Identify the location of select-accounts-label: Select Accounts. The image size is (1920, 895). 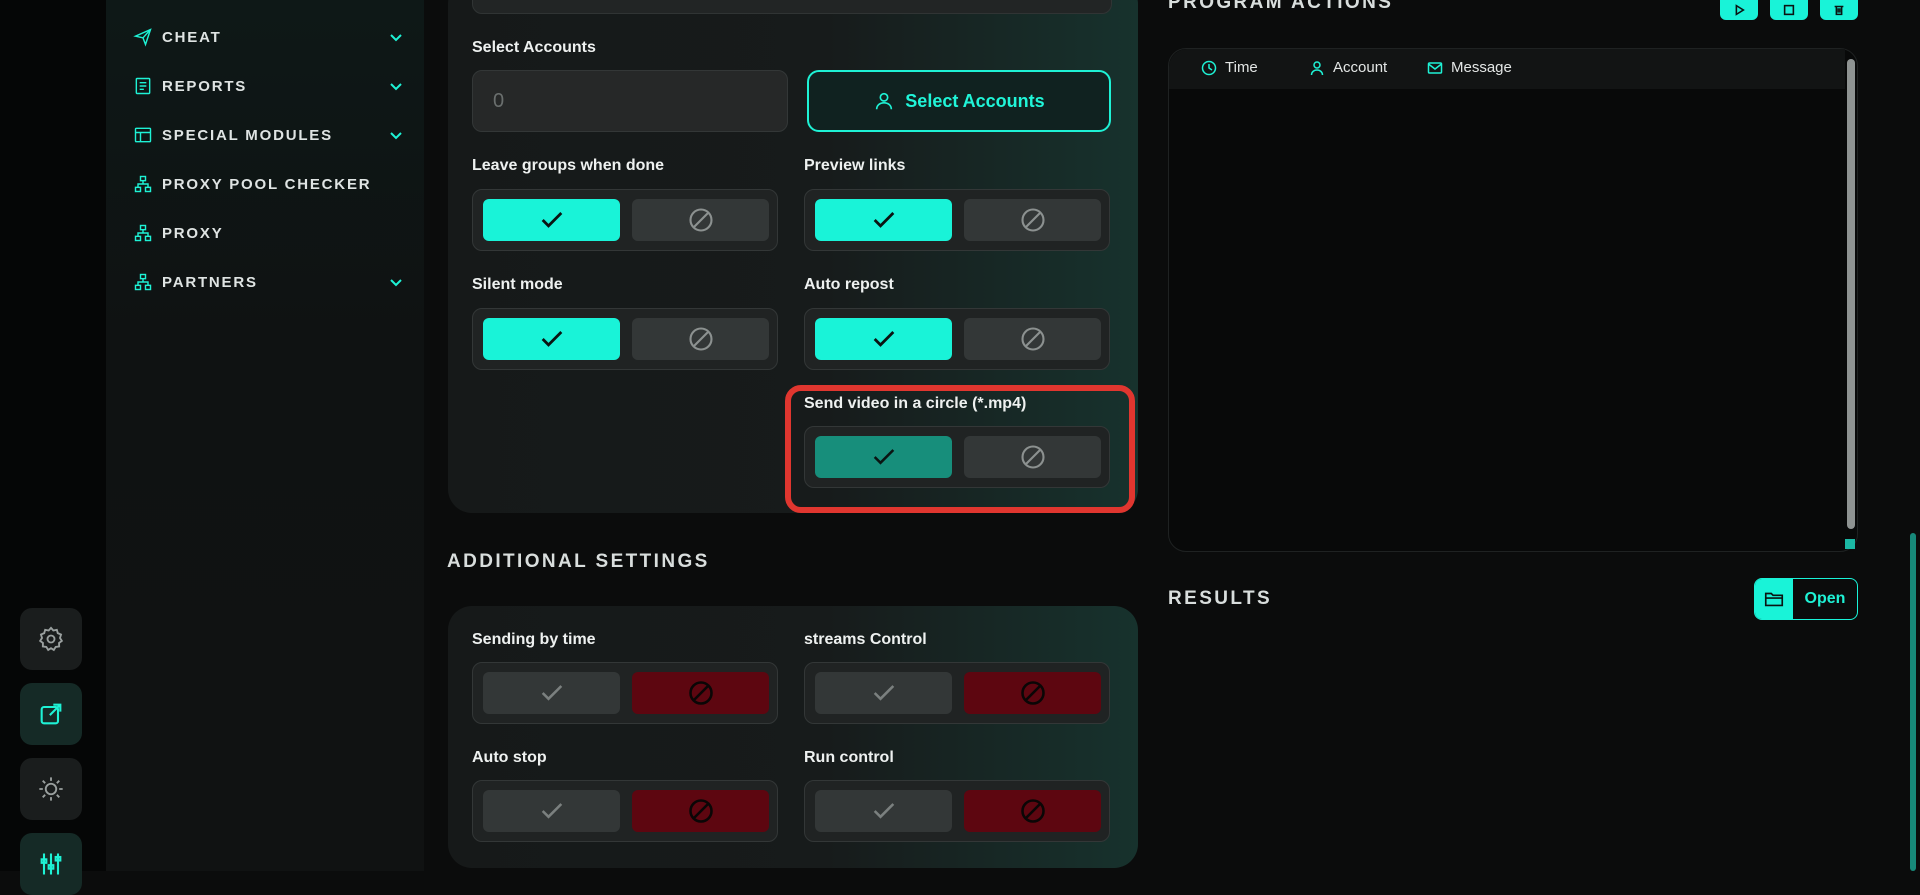
(534, 47).